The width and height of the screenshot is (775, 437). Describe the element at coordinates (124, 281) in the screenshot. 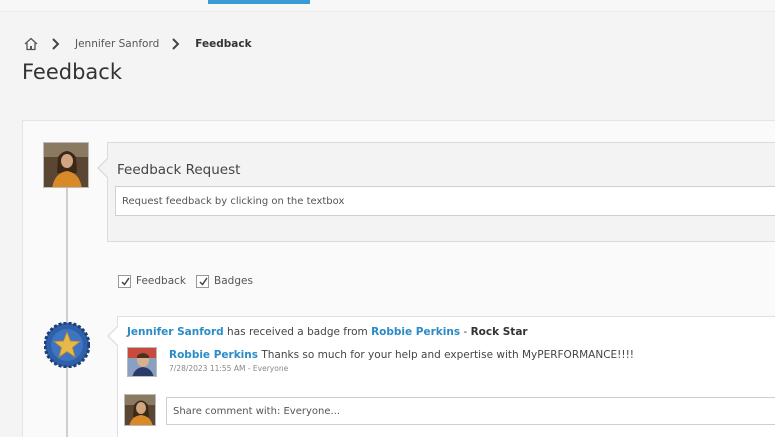

I see `feedback-checkbox` at that location.